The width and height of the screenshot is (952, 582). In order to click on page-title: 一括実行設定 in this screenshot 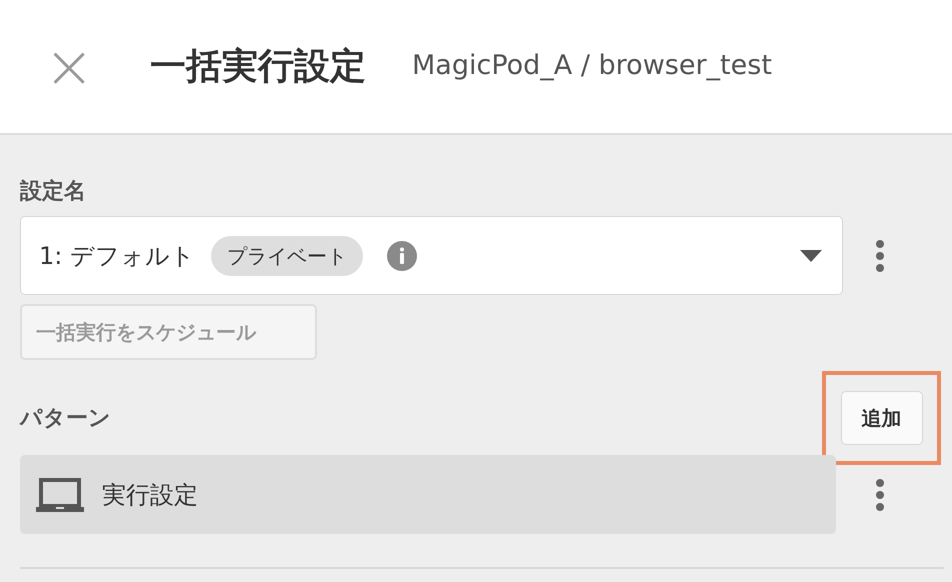, I will do `click(258, 66)`.